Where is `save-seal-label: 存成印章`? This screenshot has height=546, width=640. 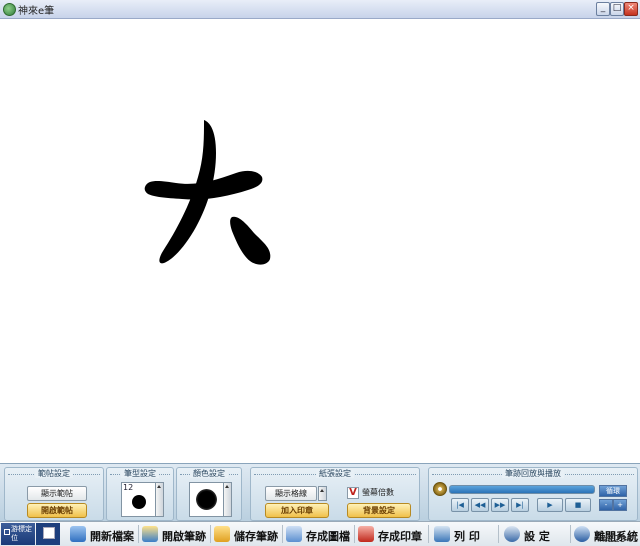
save-seal-label: 存成印章 is located at coordinates (400, 536).